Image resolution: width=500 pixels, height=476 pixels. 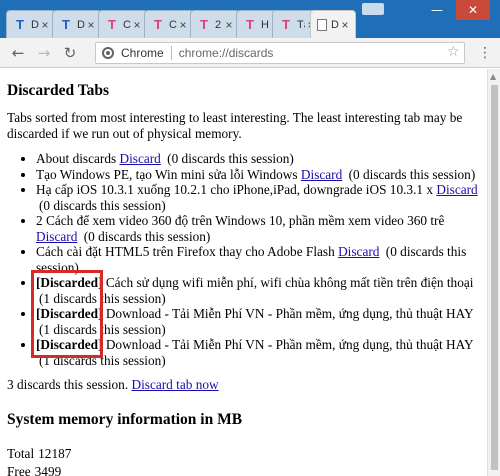 What do you see at coordinates (493, 76) in the screenshot?
I see `scroll-up-icon: ▲` at bounding box center [493, 76].